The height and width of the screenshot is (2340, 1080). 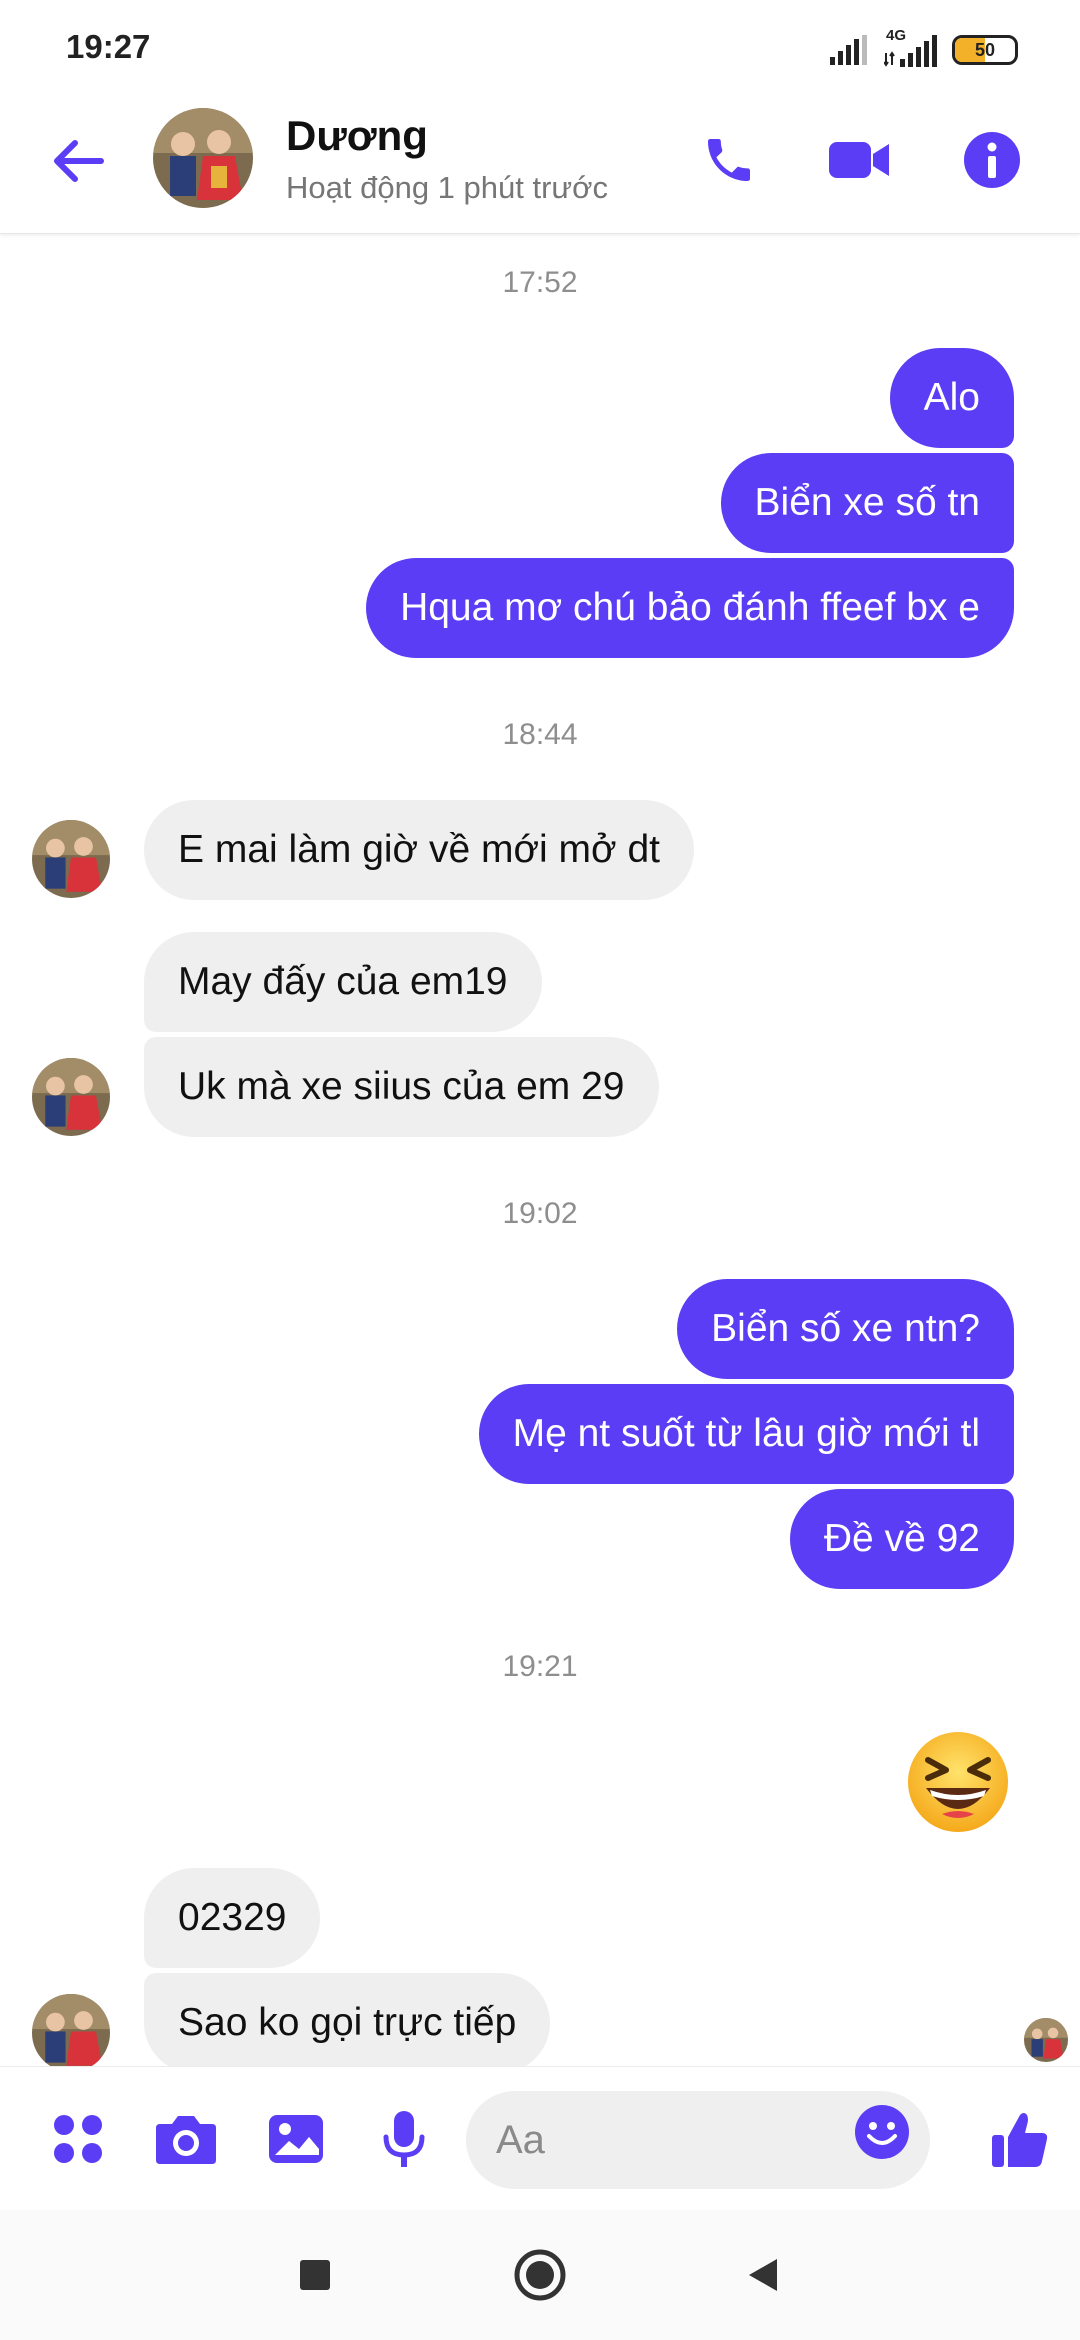 I want to click on battery-indicator: 50, so click(x=985, y=50).